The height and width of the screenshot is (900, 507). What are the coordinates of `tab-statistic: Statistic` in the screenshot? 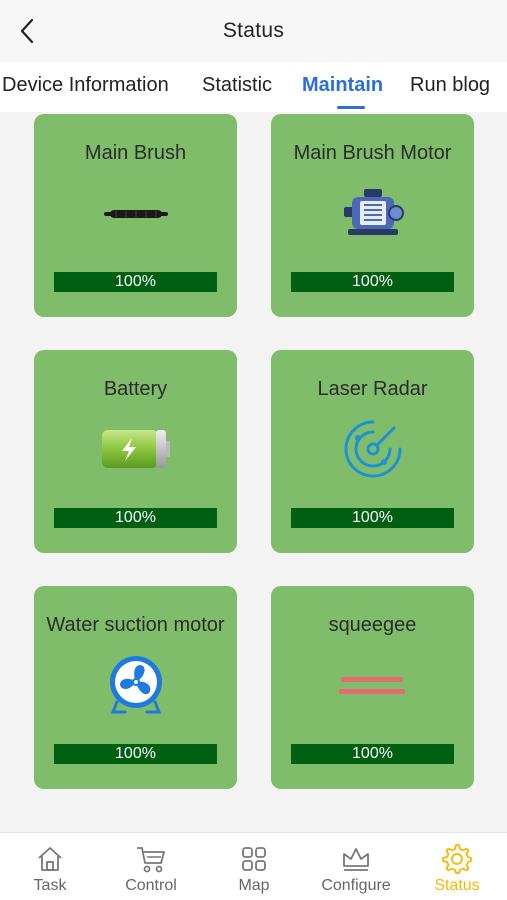 It's located at (237, 85).